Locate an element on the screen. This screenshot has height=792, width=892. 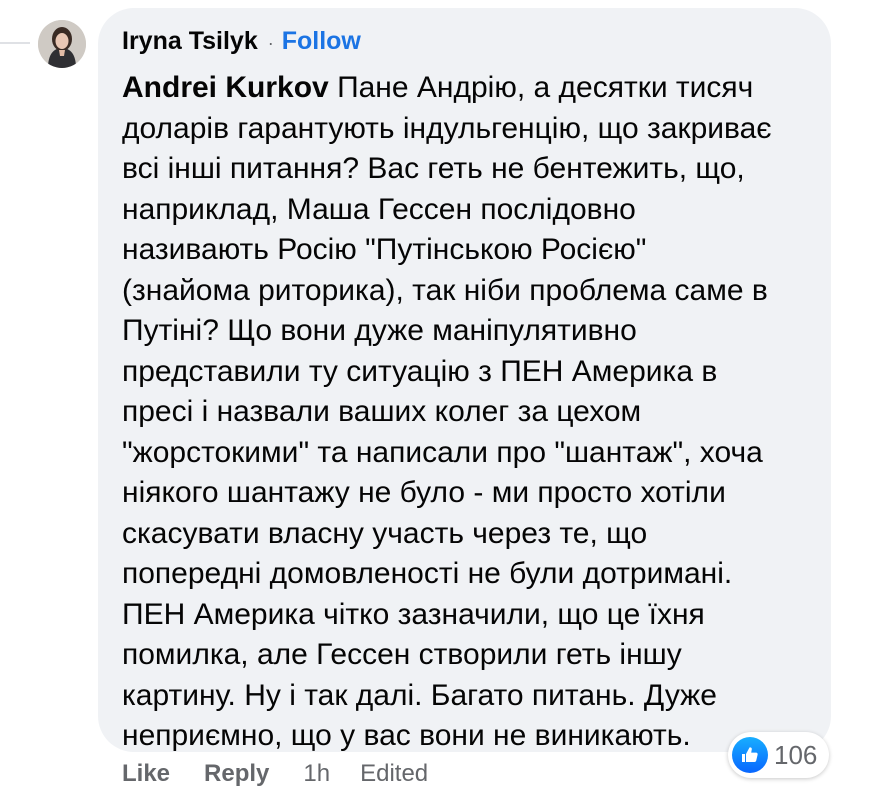
comment-line: помилка, але Гессен створили геть іншу is located at coordinates (402, 654).